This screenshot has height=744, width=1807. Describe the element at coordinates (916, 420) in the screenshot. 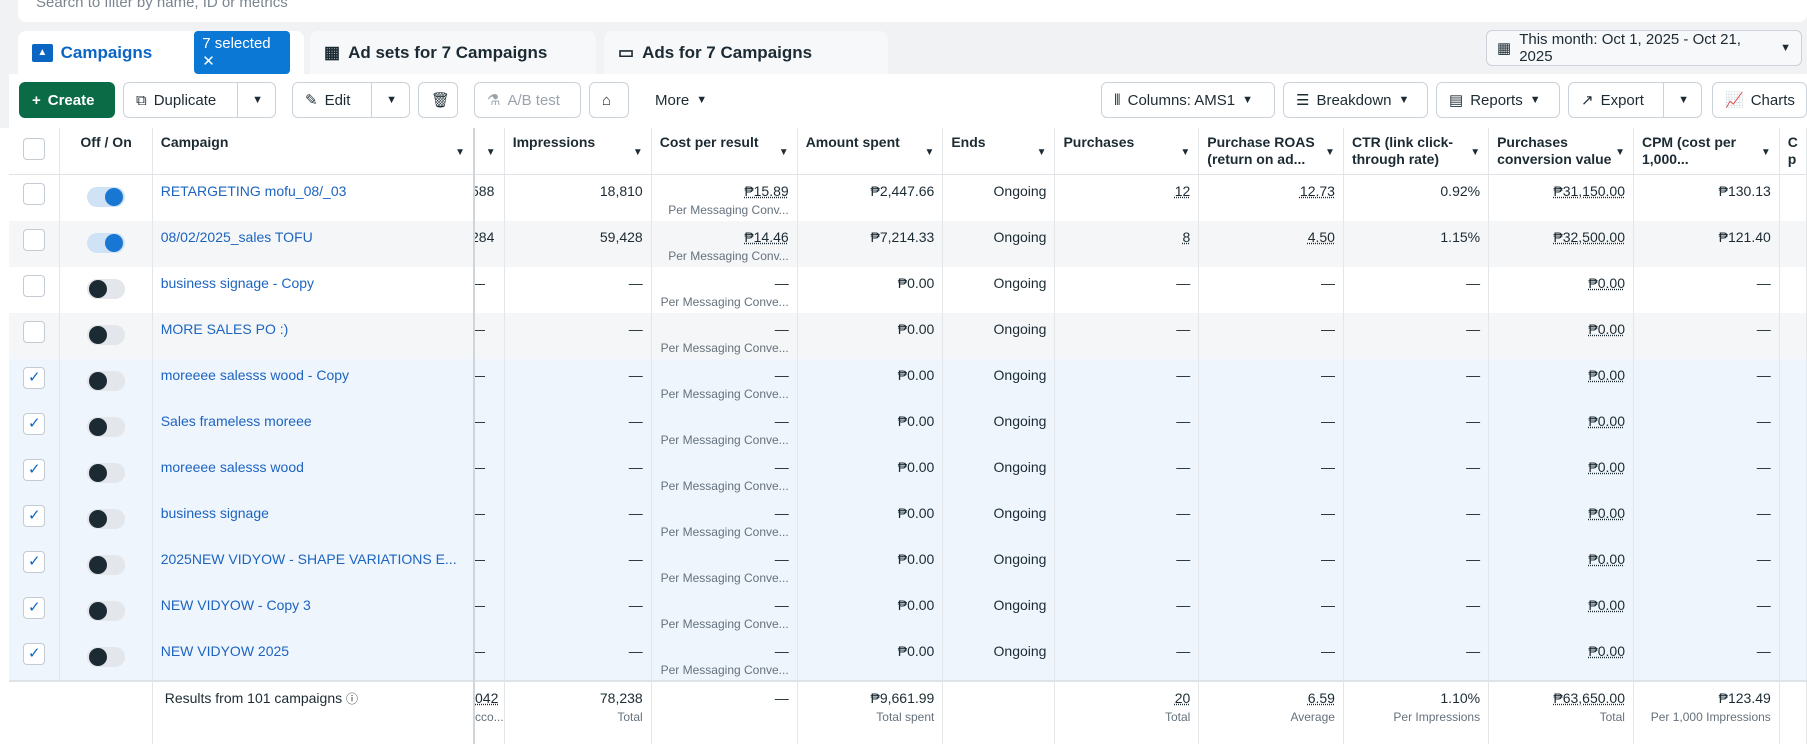

I see `cell-value: ₱0.00` at that location.